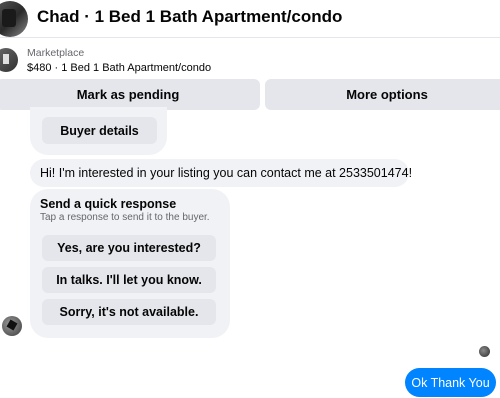 Image resolution: width=500 pixels, height=398 pixels. Describe the element at coordinates (189, 17) in the screenshot. I see `conversation-title: Chad · 1 Bed 1 Bath Apartment/condo` at that location.